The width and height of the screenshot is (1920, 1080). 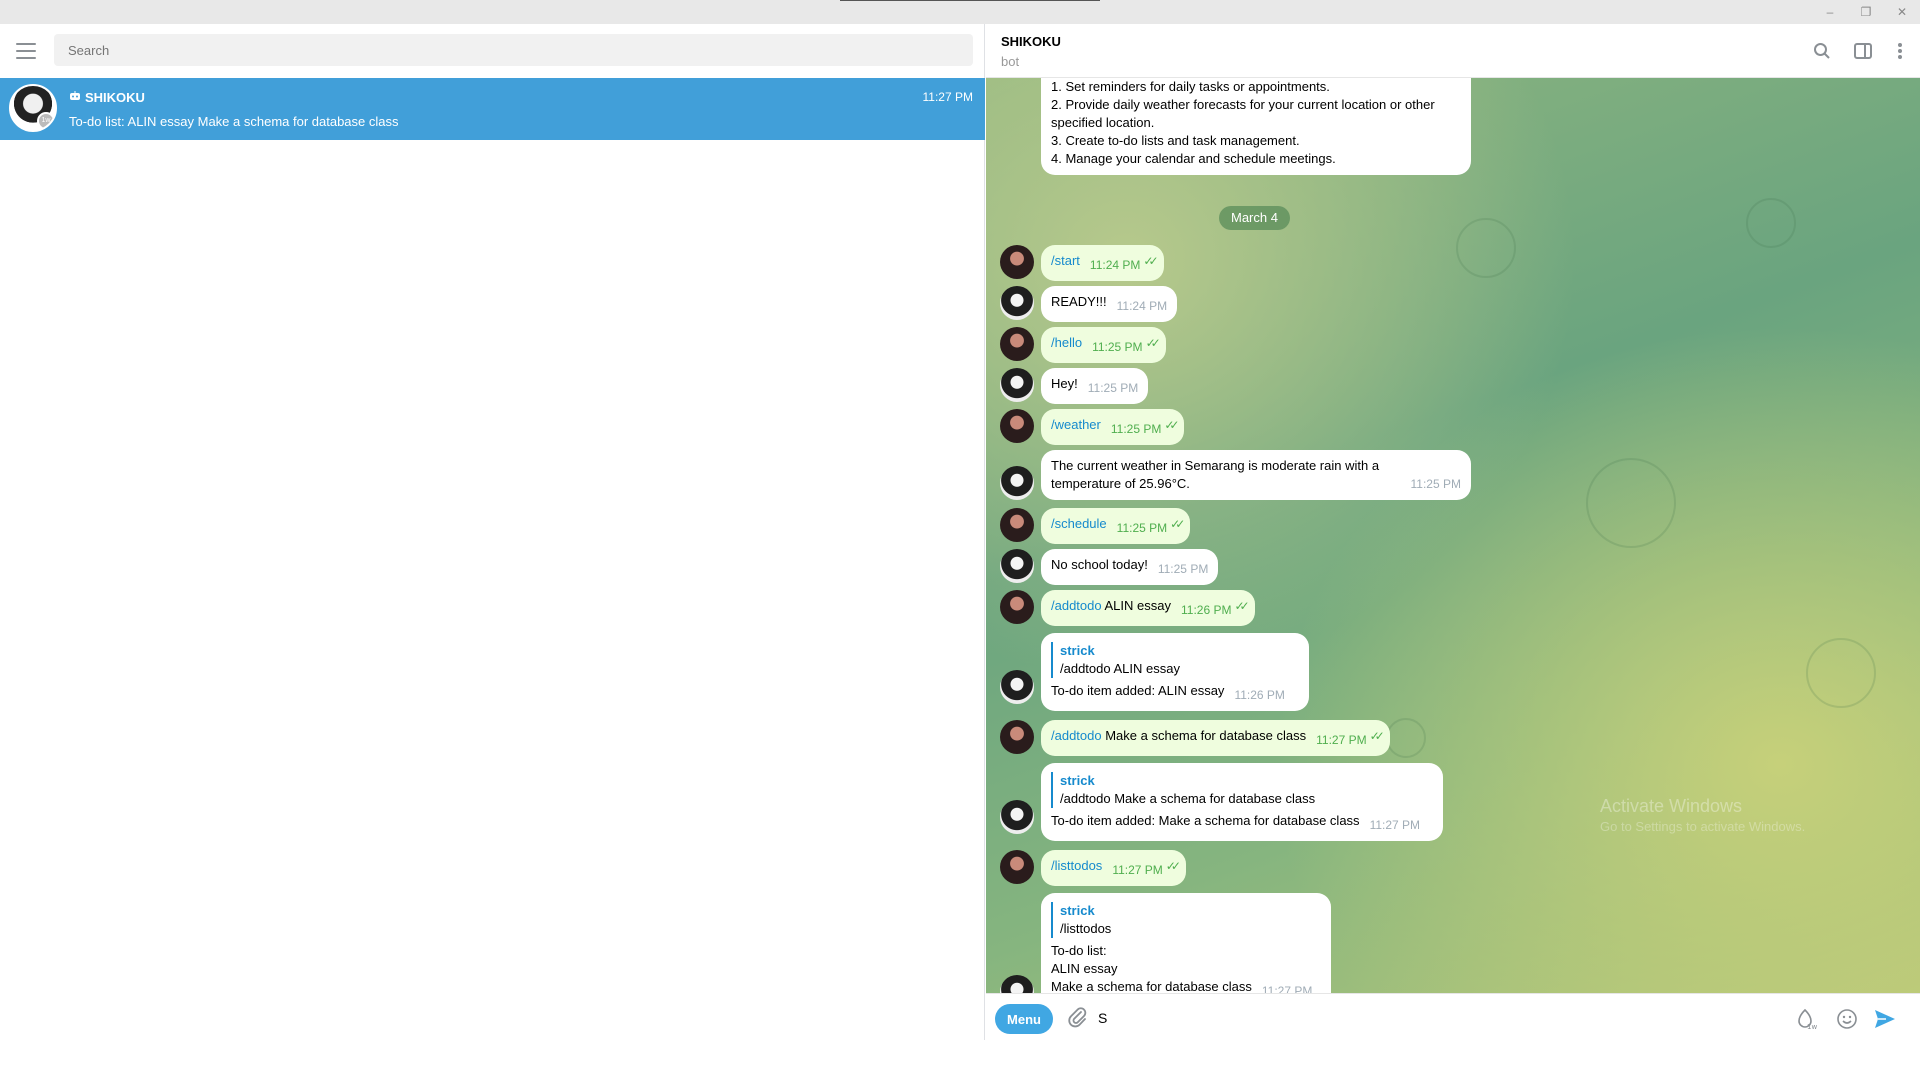 I want to click on command-link: /weather, so click(x=1076, y=424).